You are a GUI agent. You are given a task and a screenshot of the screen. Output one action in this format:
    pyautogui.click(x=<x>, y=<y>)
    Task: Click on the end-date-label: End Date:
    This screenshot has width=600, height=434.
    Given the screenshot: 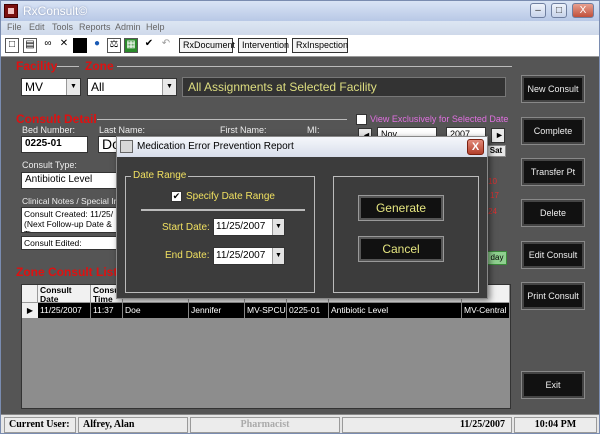 What is the action you would take?
    pyautogui.click(x=187, y=255)
    